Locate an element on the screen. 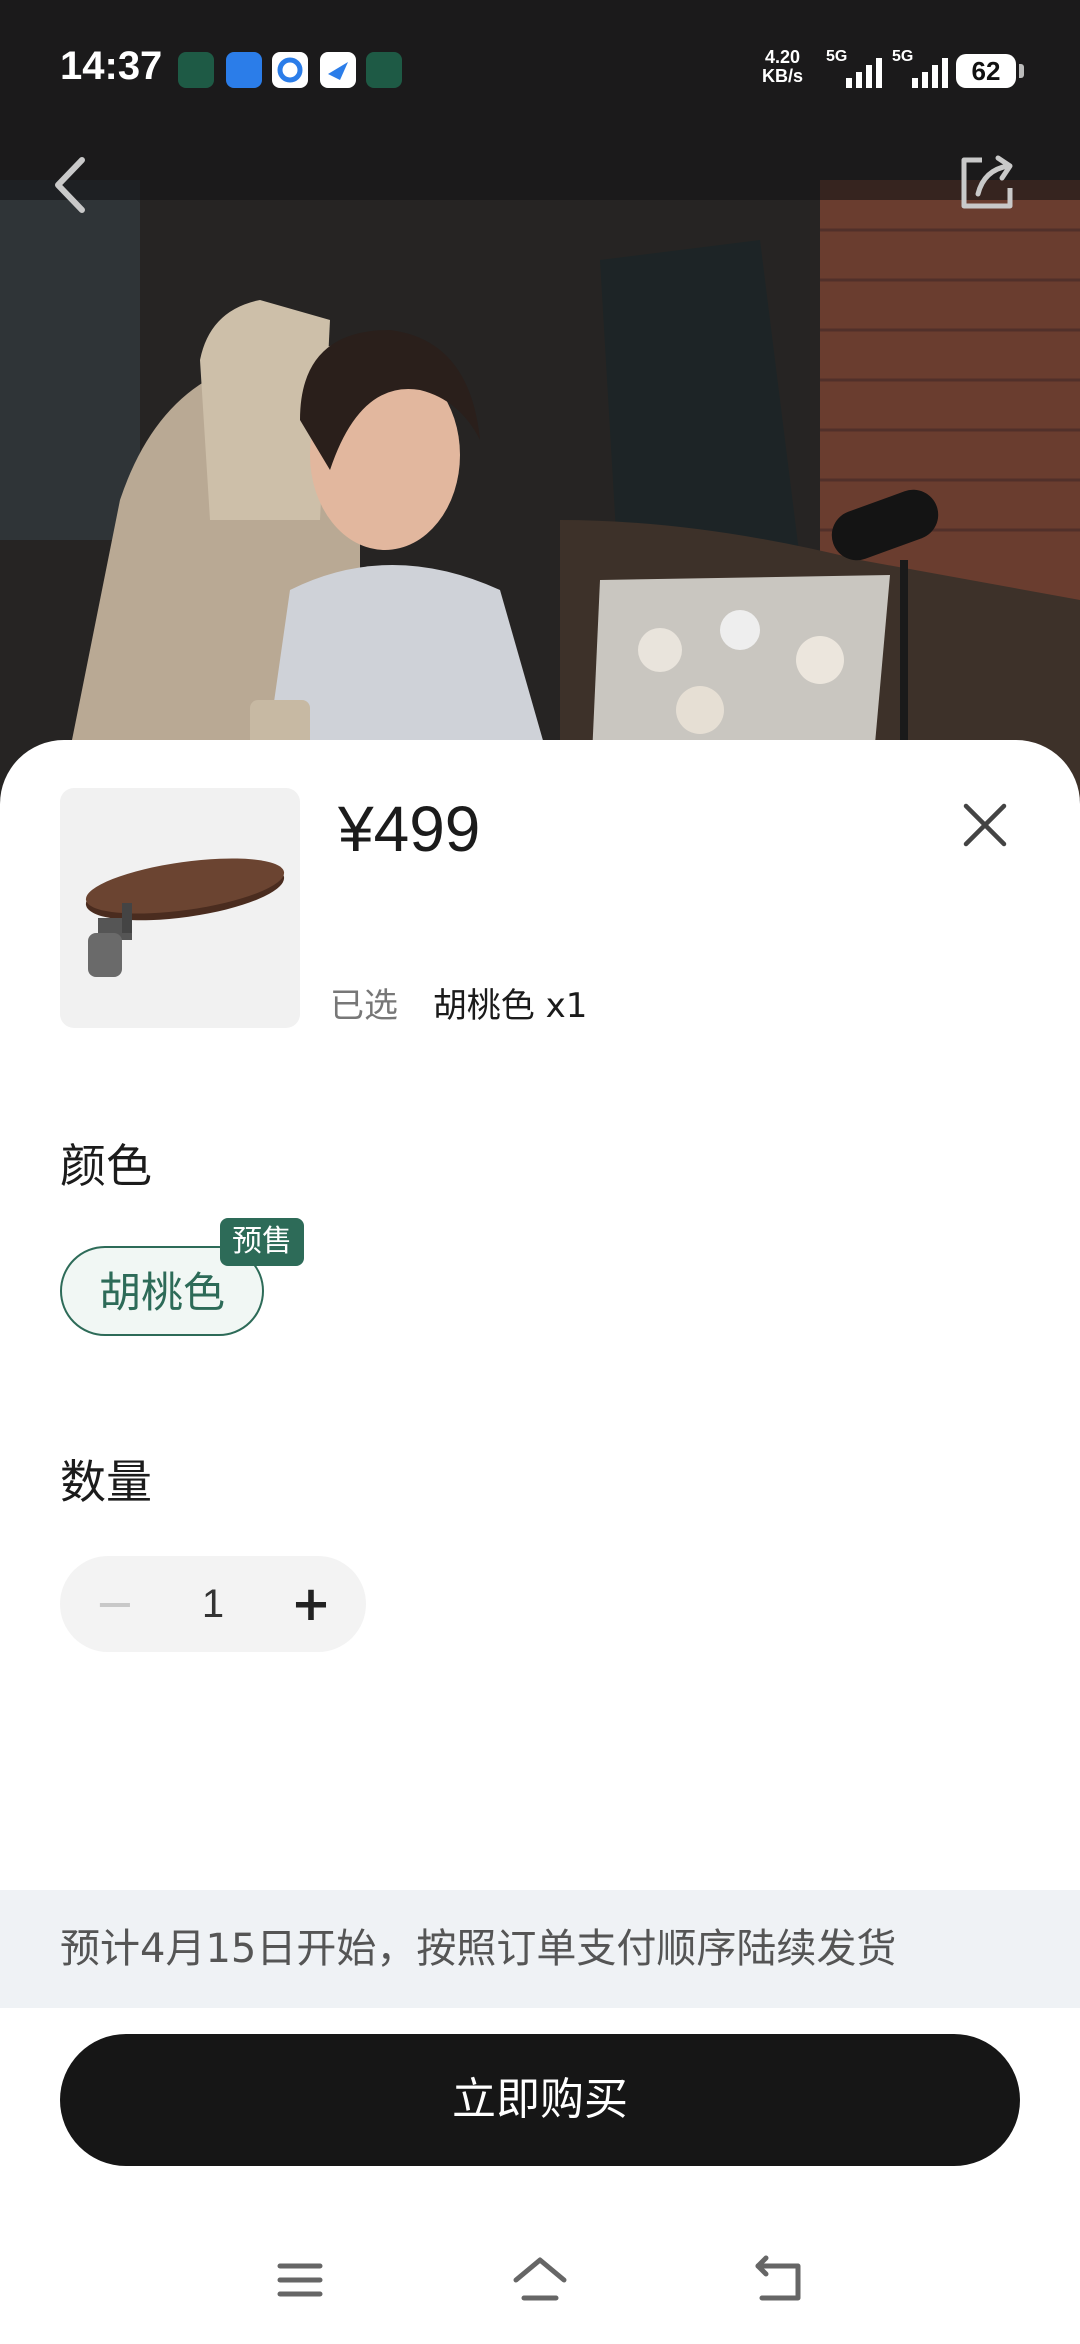  home-button is located at coordinates (540, 2280).